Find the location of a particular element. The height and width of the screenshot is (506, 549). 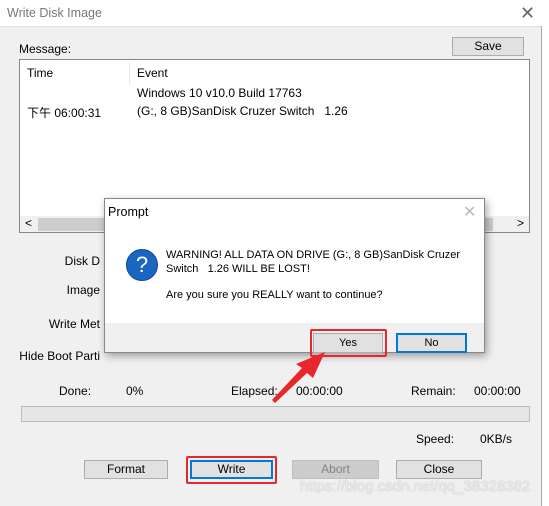

arrow-shape is located at coordinates (298, 377).